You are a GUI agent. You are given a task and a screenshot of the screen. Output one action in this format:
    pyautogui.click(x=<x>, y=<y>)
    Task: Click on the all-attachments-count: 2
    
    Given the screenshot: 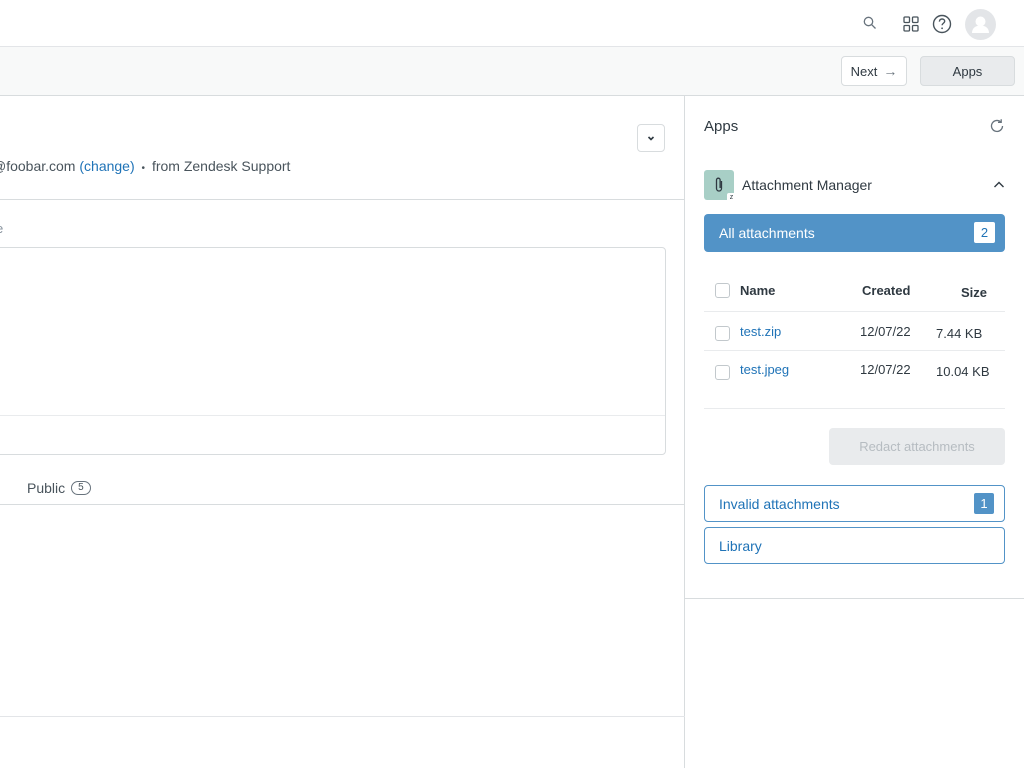 What is the action you would take?
    pyautogui.click(x=984, y=232)
    